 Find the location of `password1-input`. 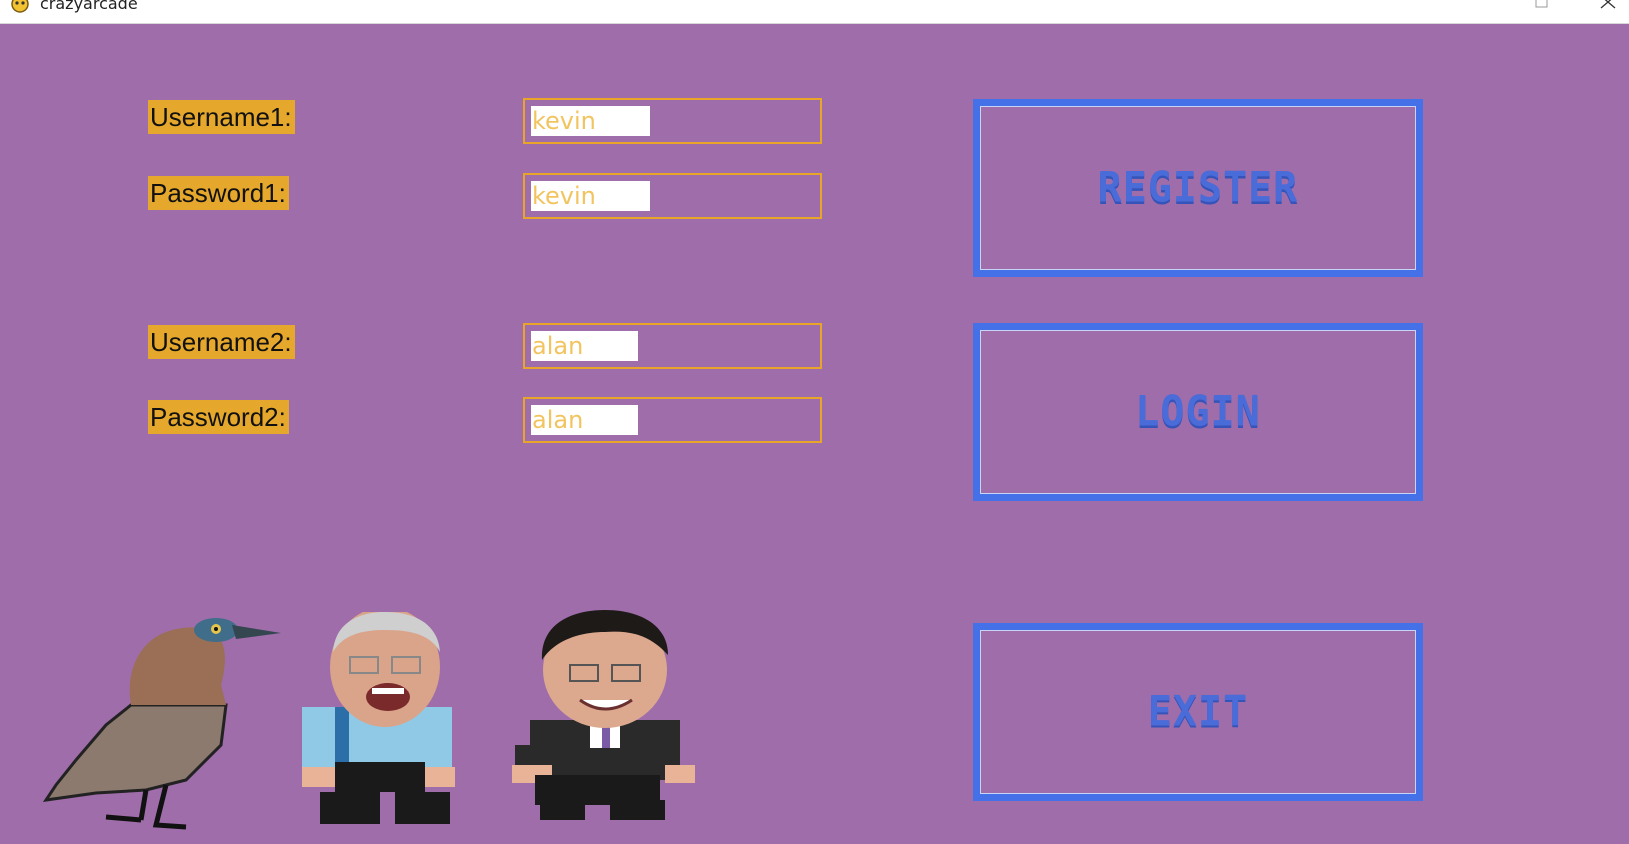

password1-input is located at coordinates (590, 196).